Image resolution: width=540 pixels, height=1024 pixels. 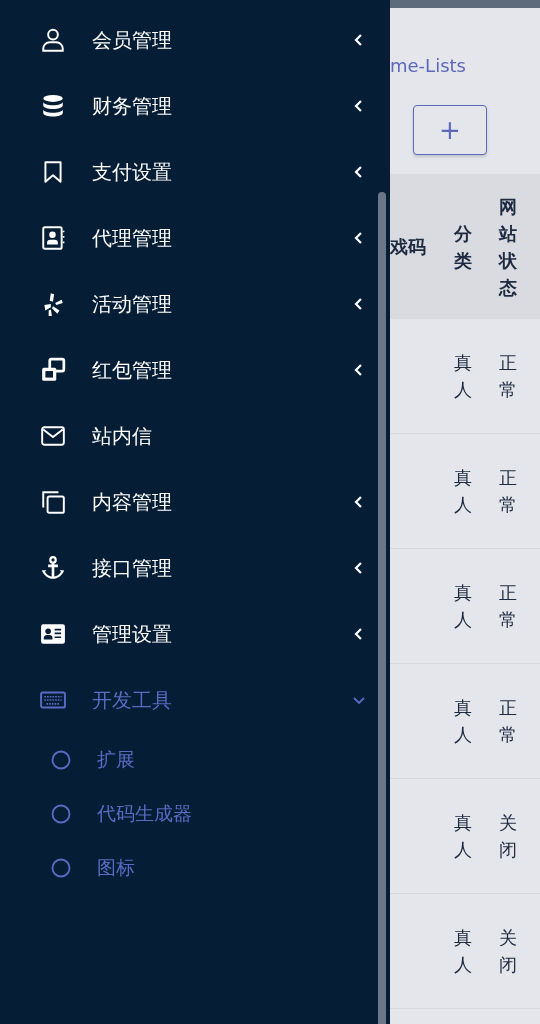 What do you see at coordinates (507, 247) in the screenshot?
I see `column-header: 网站状态` at bounding box center [507, 247].